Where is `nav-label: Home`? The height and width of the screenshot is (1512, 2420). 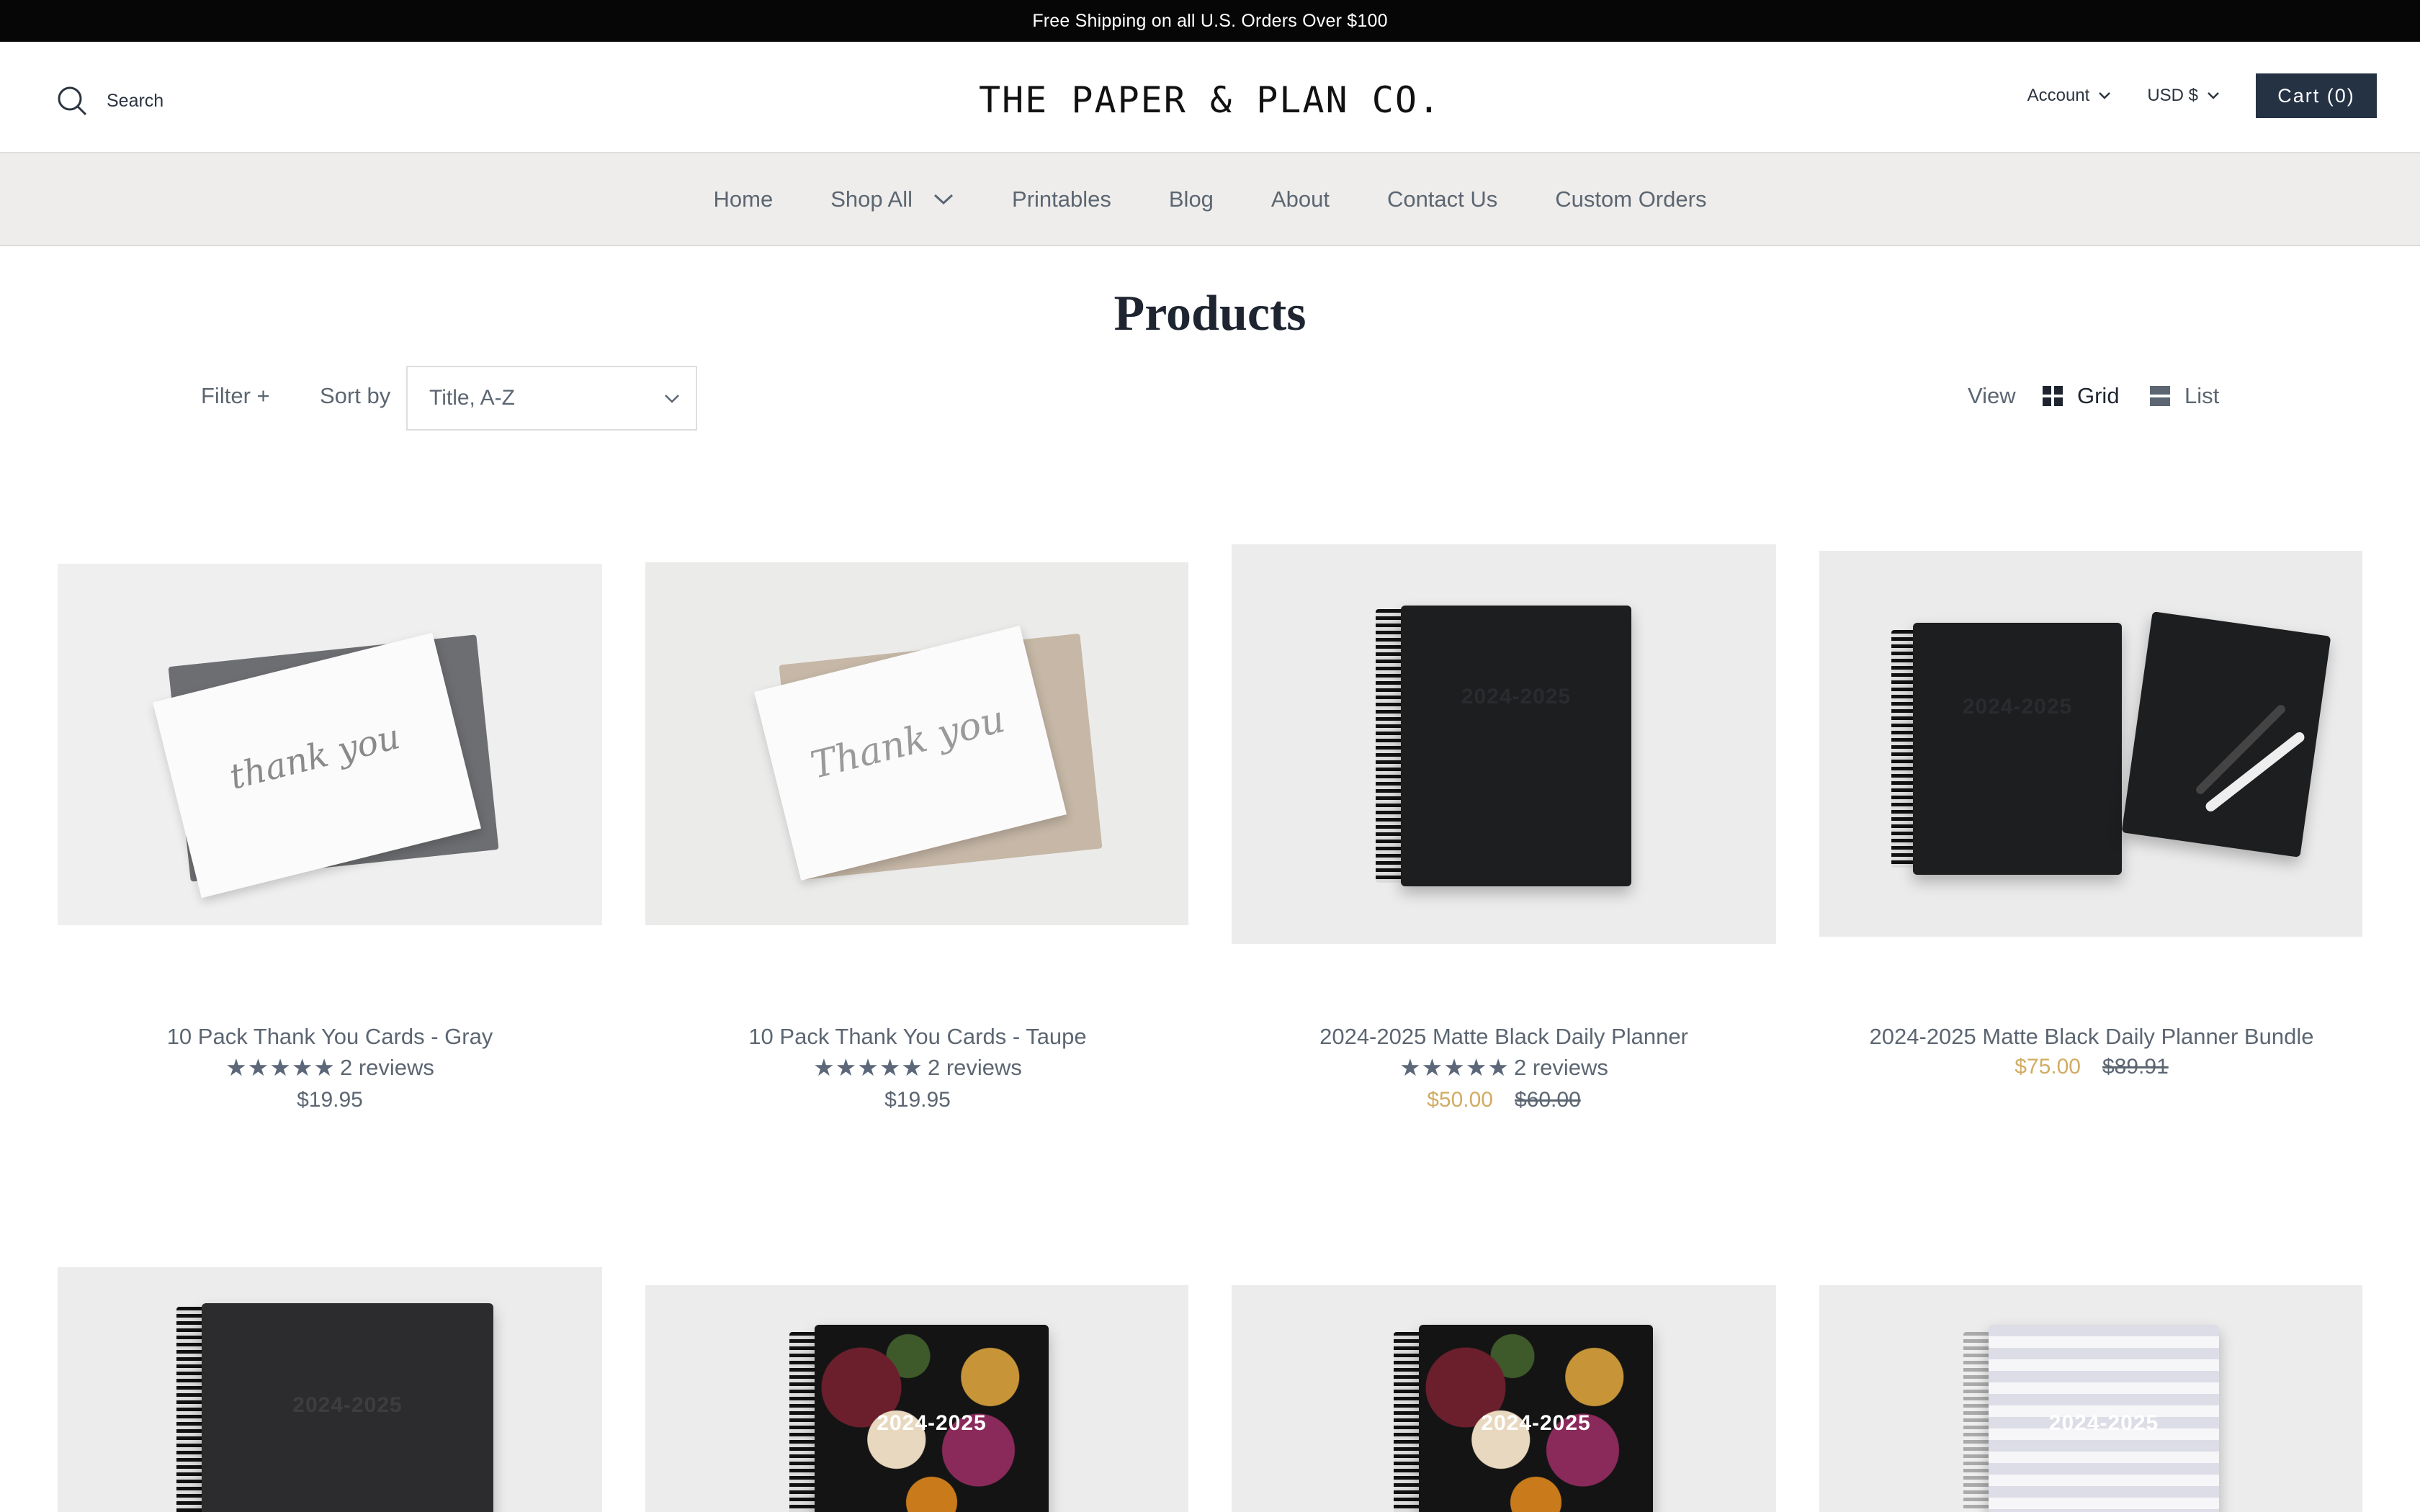
nav-label: Home is located at coordinates (743, 199).